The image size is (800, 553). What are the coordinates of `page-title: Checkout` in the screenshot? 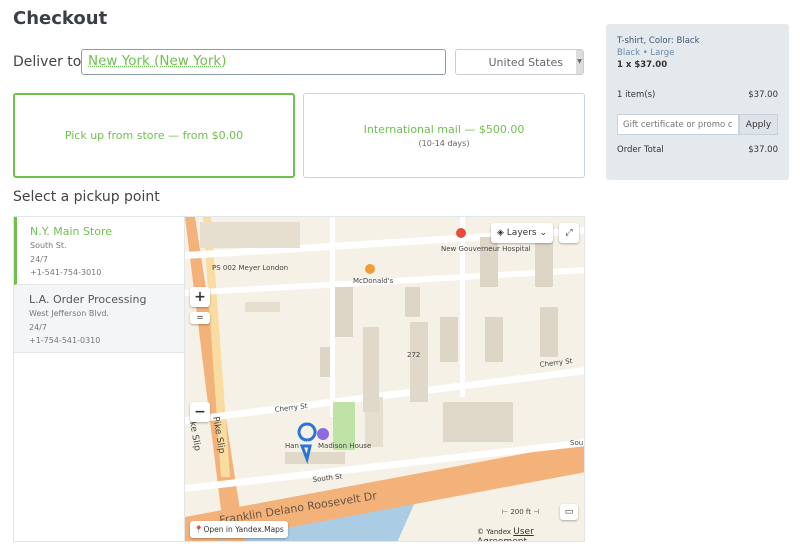 It's located at (60, 18).